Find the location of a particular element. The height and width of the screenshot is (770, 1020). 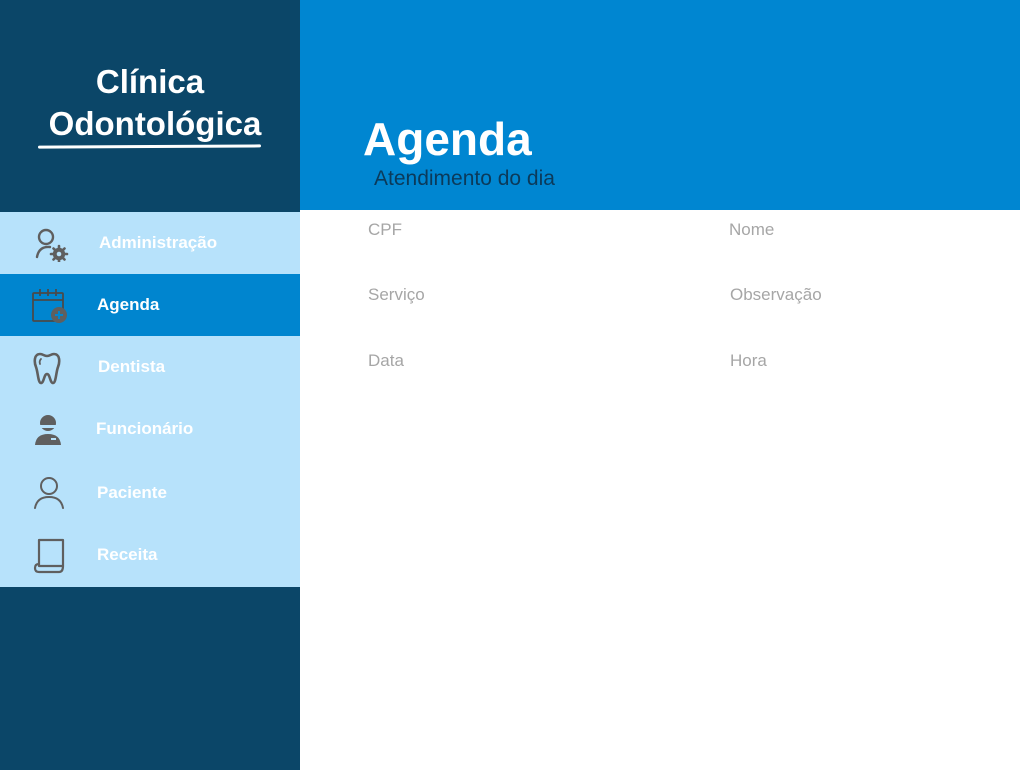

sidebar-item-paciente: Paciente is located at coordinates (150, 493).